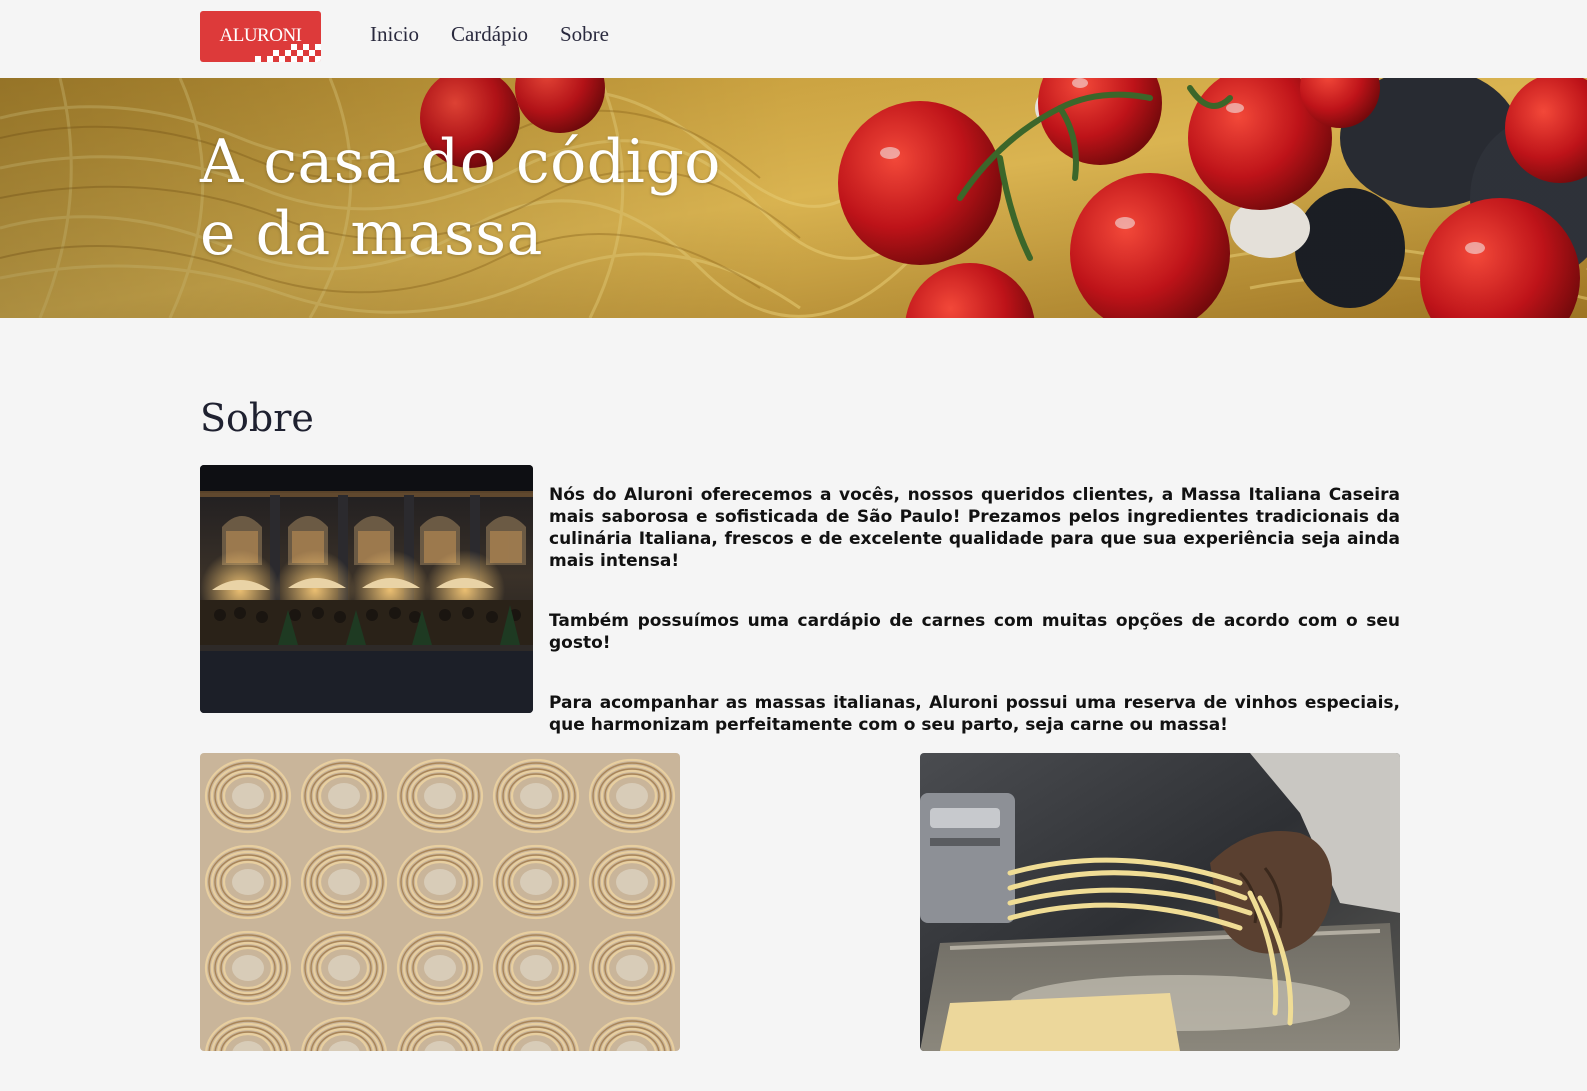 This screenshot has width=1587, height=1091. Describe the element at coordinates (257, 418) in the screenshot. I see `about-title: Sobre` at that location.